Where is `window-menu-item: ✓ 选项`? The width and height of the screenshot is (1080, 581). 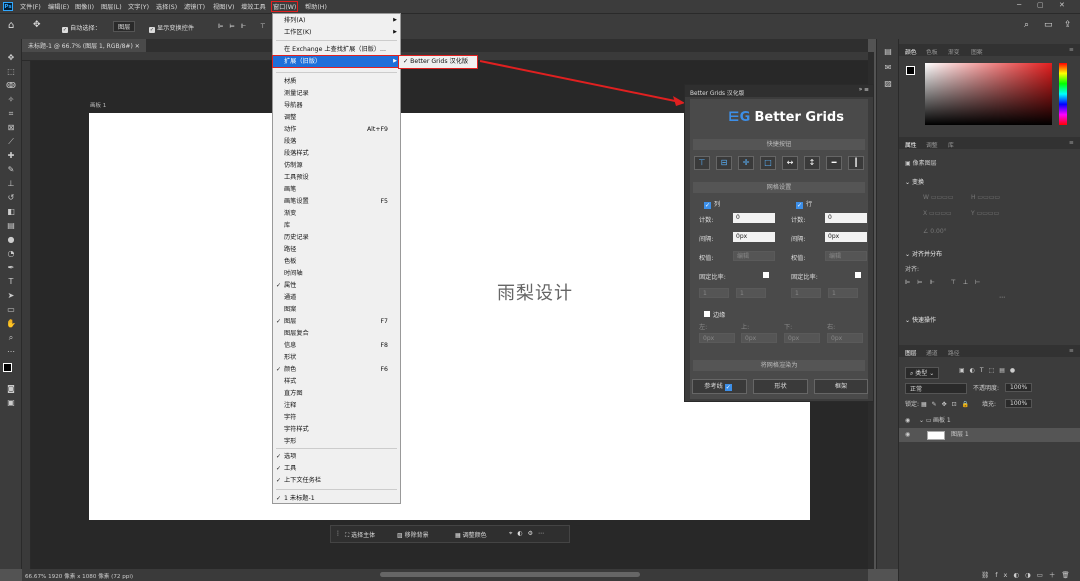
window-menu-item: ✓ 选项 is located at coordinates (336, 456).